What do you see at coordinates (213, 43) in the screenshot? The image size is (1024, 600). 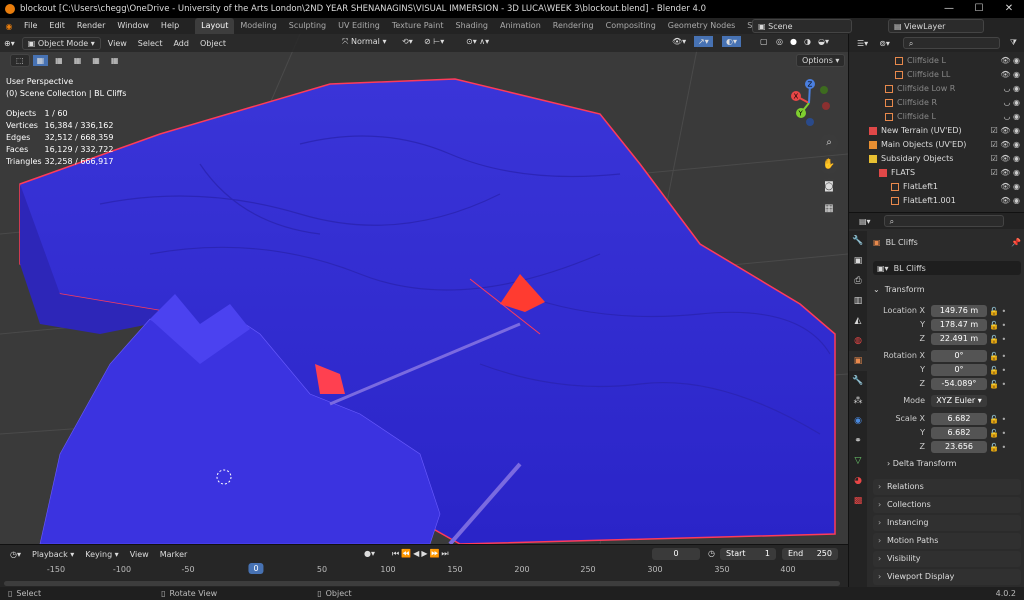 I see `menu-object: Object` at bounding box center [213, 43].